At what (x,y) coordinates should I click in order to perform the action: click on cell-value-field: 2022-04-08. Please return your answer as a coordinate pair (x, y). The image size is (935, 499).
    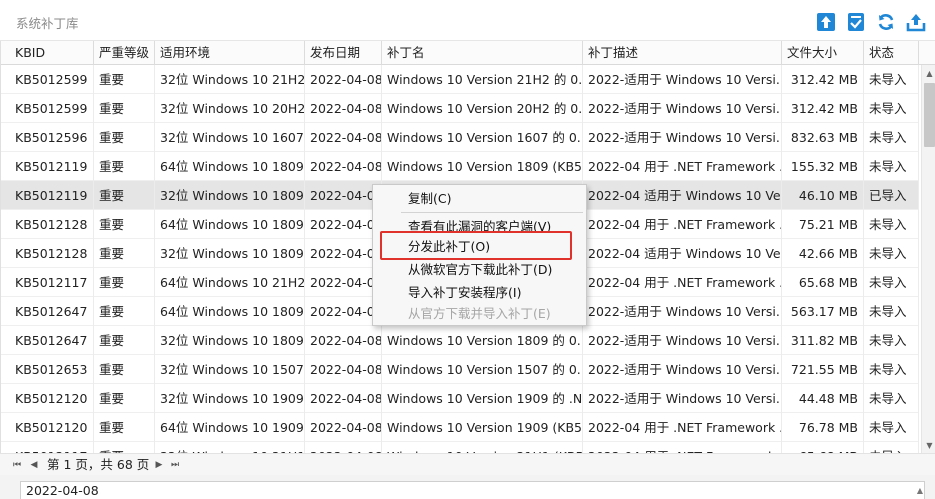
    Looking at the image, I should click on (472, 490).